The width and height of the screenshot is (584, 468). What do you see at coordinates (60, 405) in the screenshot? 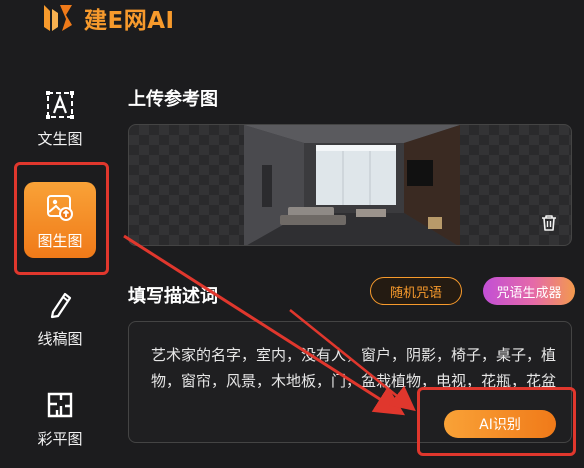
I see `floor-plan-icon` at bounding box center [60, 405].